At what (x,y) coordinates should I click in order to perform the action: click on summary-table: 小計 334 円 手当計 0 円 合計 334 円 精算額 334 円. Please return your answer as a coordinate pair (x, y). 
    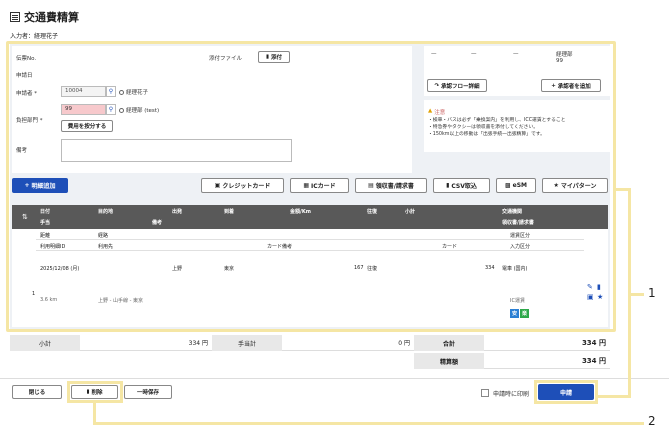
    Looking at the image, I should click on (310, 353).